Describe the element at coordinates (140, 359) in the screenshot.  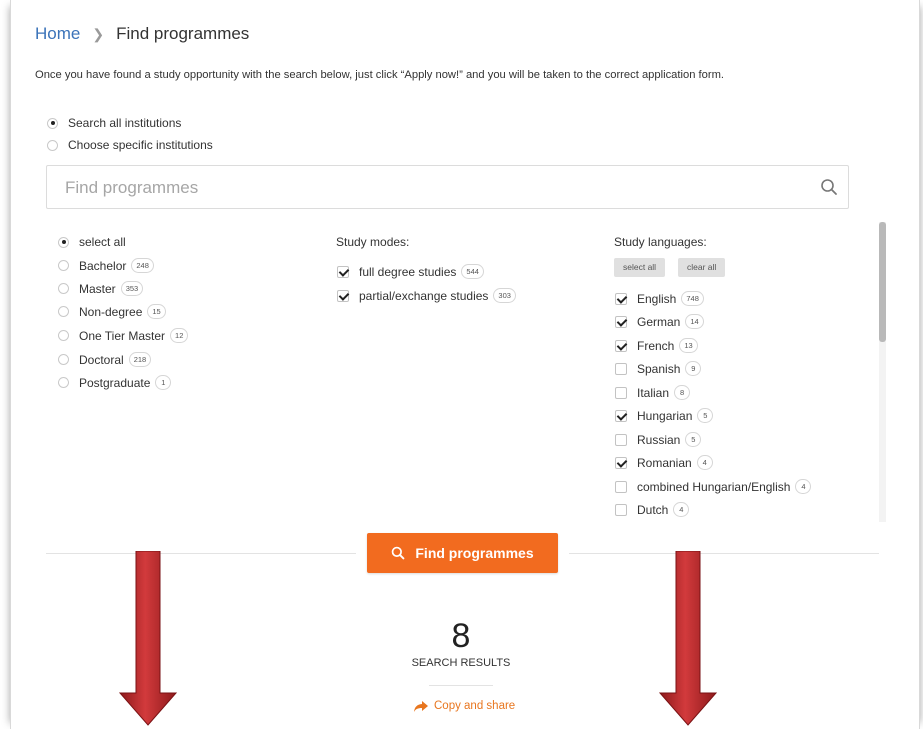
I see `count-badge: 218` at that location.